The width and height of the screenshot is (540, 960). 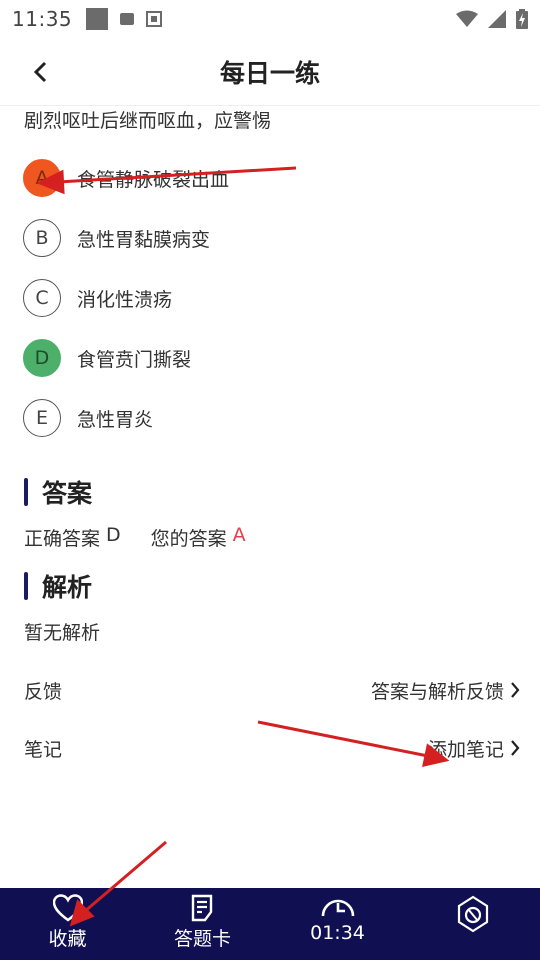 I want to click on analysis-heading: 解析, so click(x=67, y=587).